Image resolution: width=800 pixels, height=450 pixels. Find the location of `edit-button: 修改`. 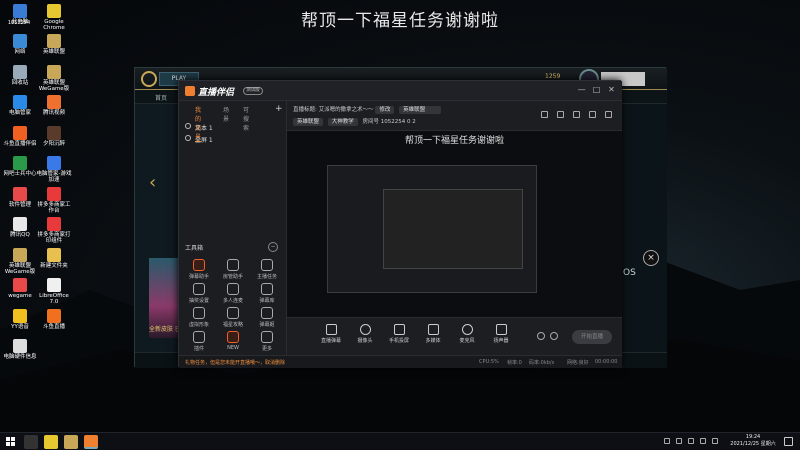

edit-button: 修改 is located at coordinates (385, 110).